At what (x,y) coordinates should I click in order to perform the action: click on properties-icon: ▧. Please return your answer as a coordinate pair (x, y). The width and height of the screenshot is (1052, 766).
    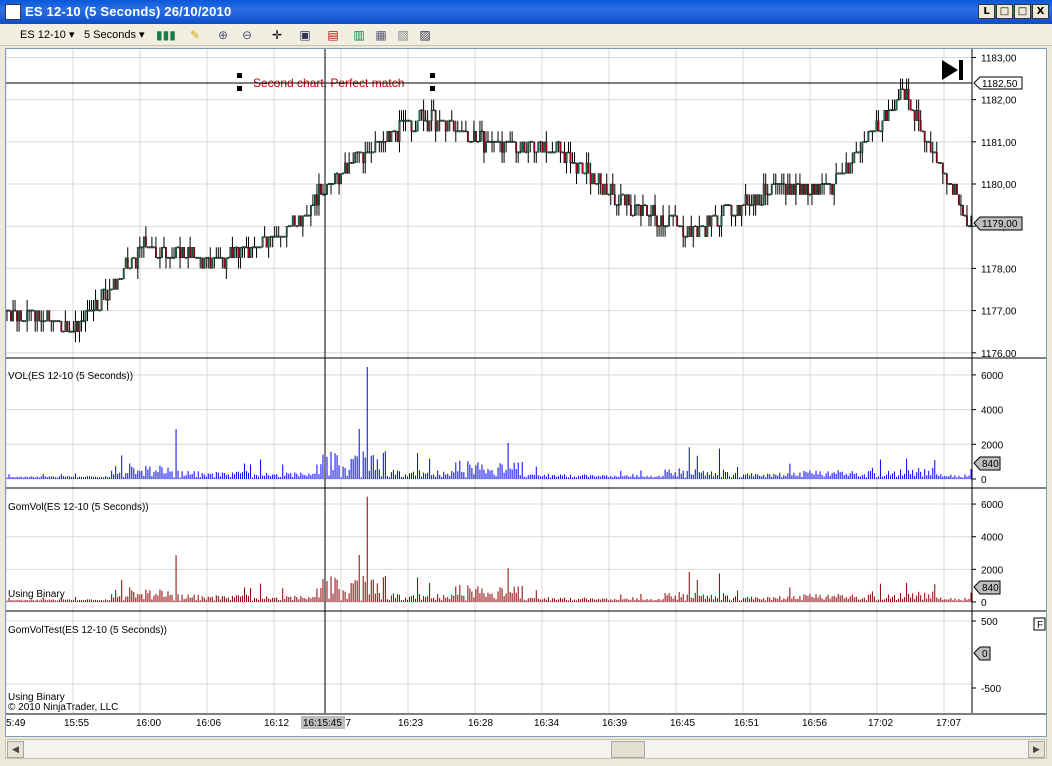
    Looking at the image, I should click on (403, 35).